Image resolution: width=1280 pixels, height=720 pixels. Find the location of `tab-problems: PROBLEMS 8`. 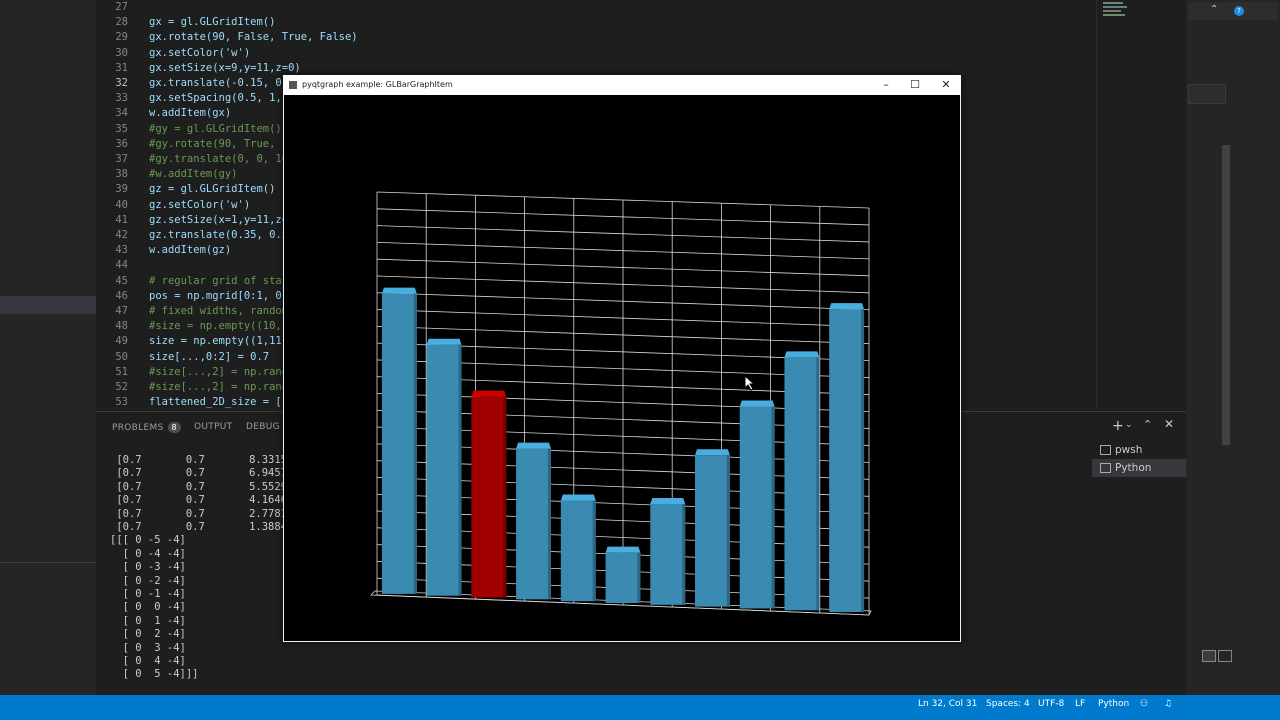

tab-problems: PROBLEMS 8 is located at coordinates (146, 427).